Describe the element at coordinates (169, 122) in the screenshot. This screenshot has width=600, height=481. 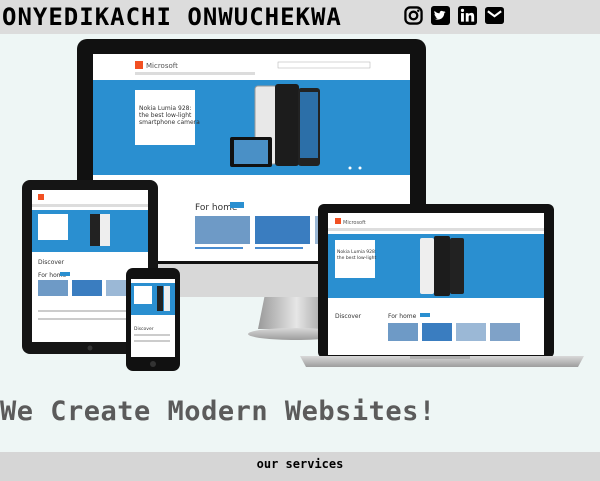
I see `svg-text: smartphone camera` at that location.